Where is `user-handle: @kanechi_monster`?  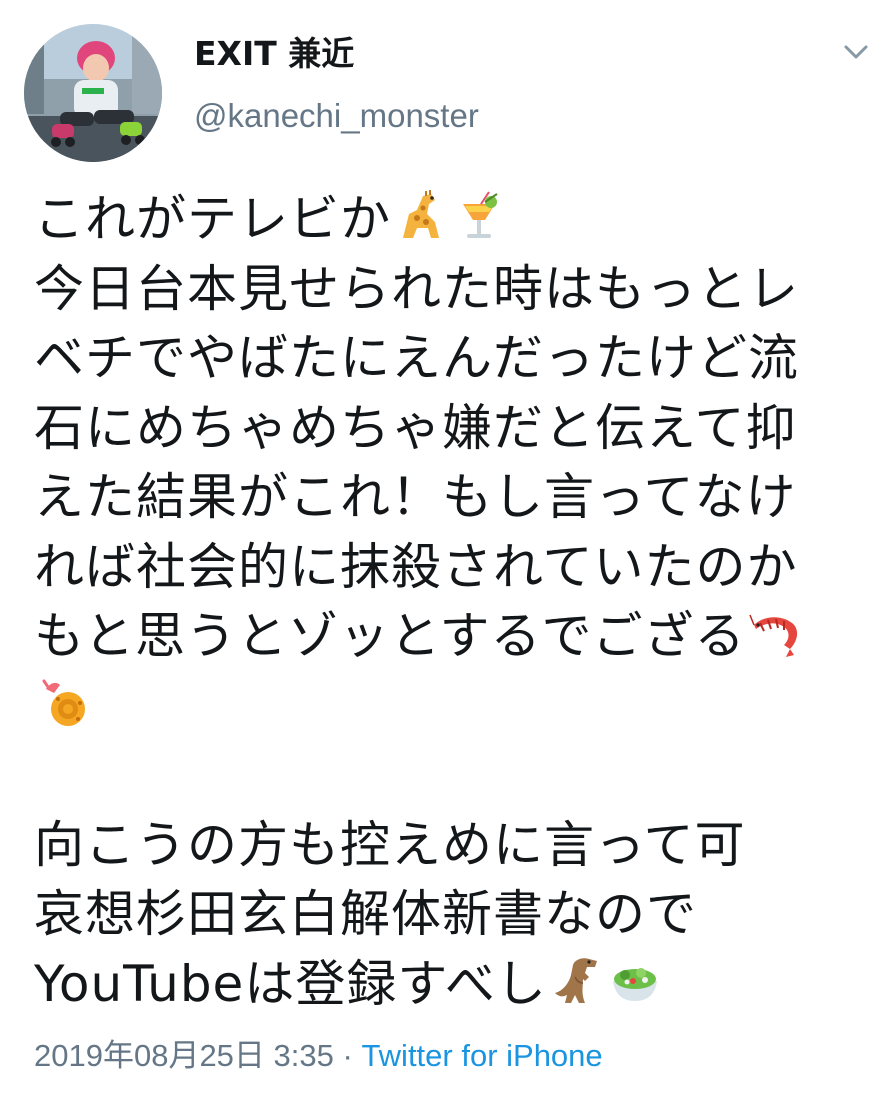 user-handle: @kanechi_monster is located at coordinates (336, 116).